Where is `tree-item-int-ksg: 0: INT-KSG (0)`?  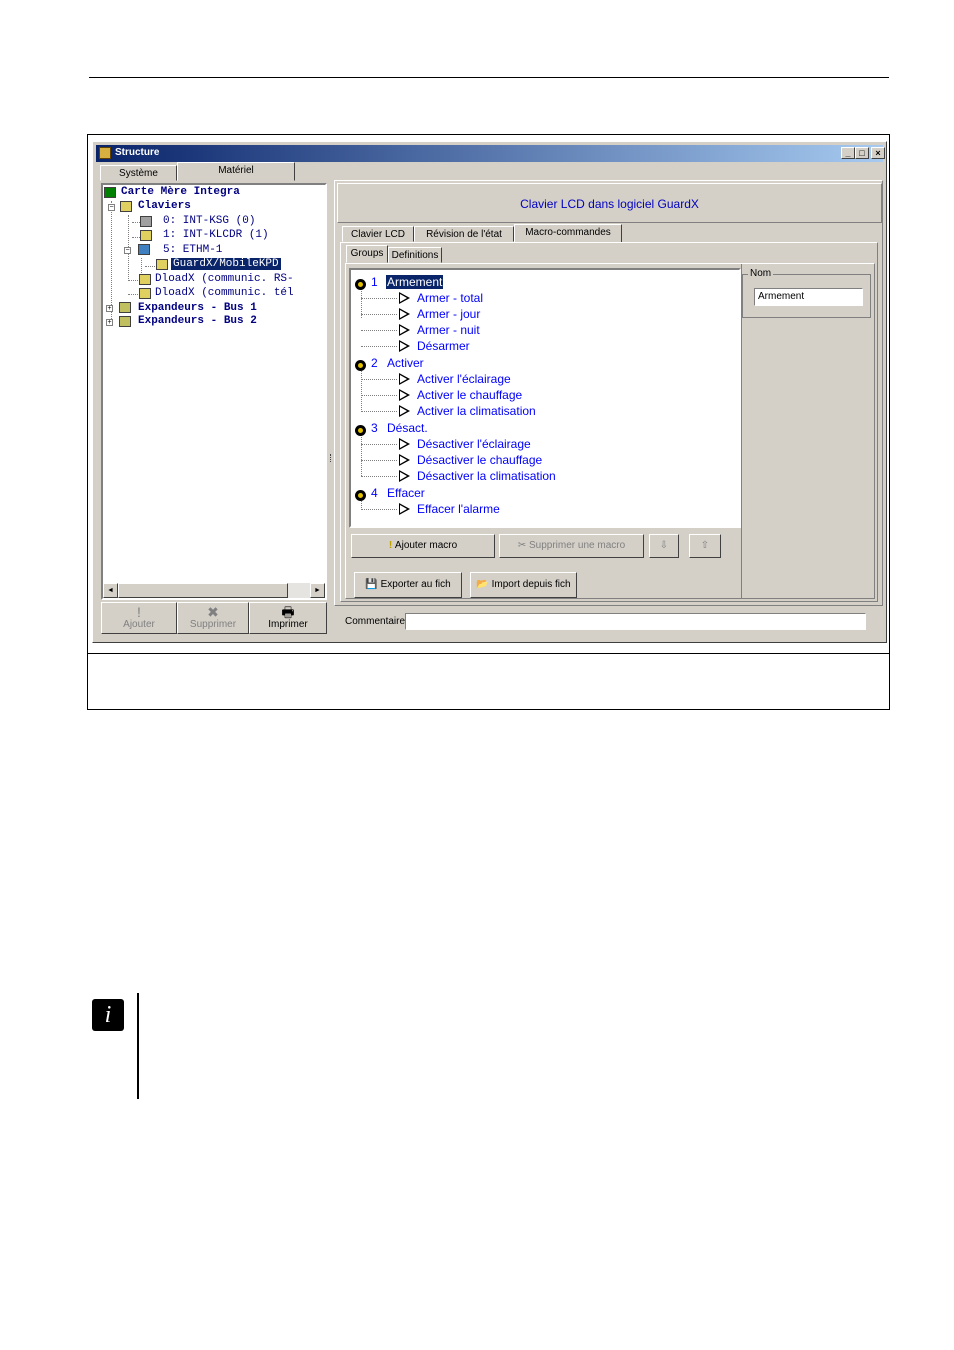 tree-item-int-ksg: 0: INT-KSG (0) is located at coordinates (209, 221).